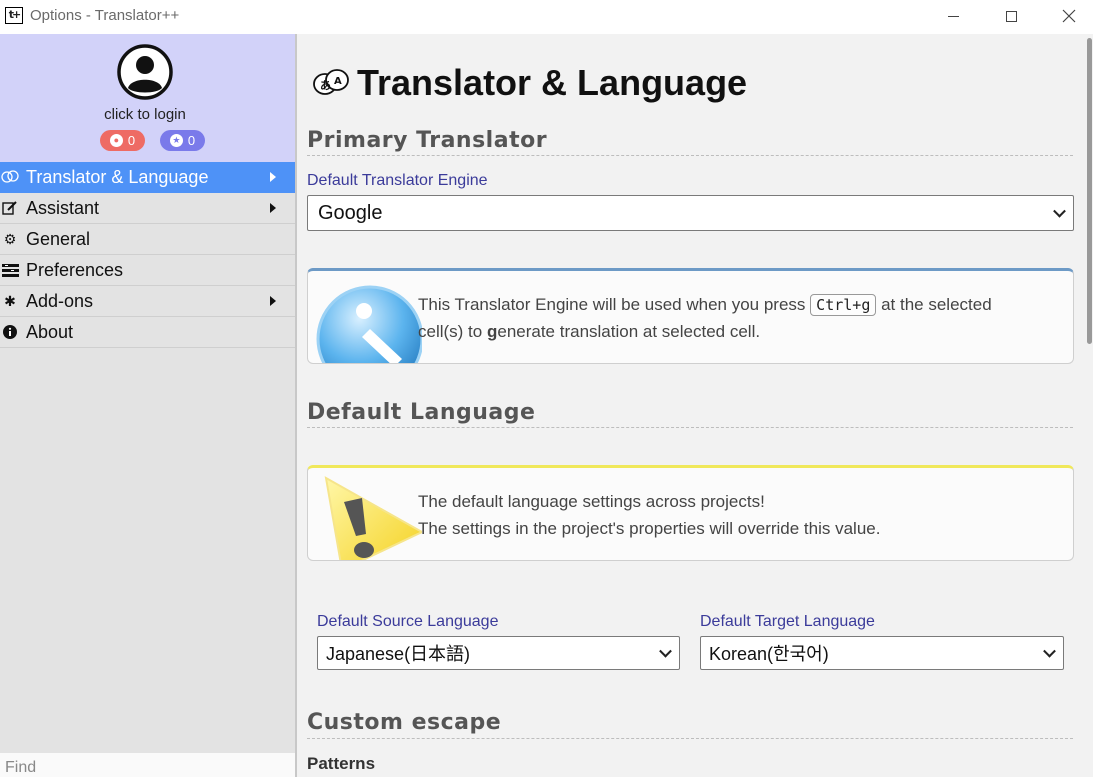 The width and height of the screenshot is (1093, 777). What do you see at coordinates (341, 763) in the screenshot?
I see `patterns-label: Patterns` at bounding box center [341, 763].